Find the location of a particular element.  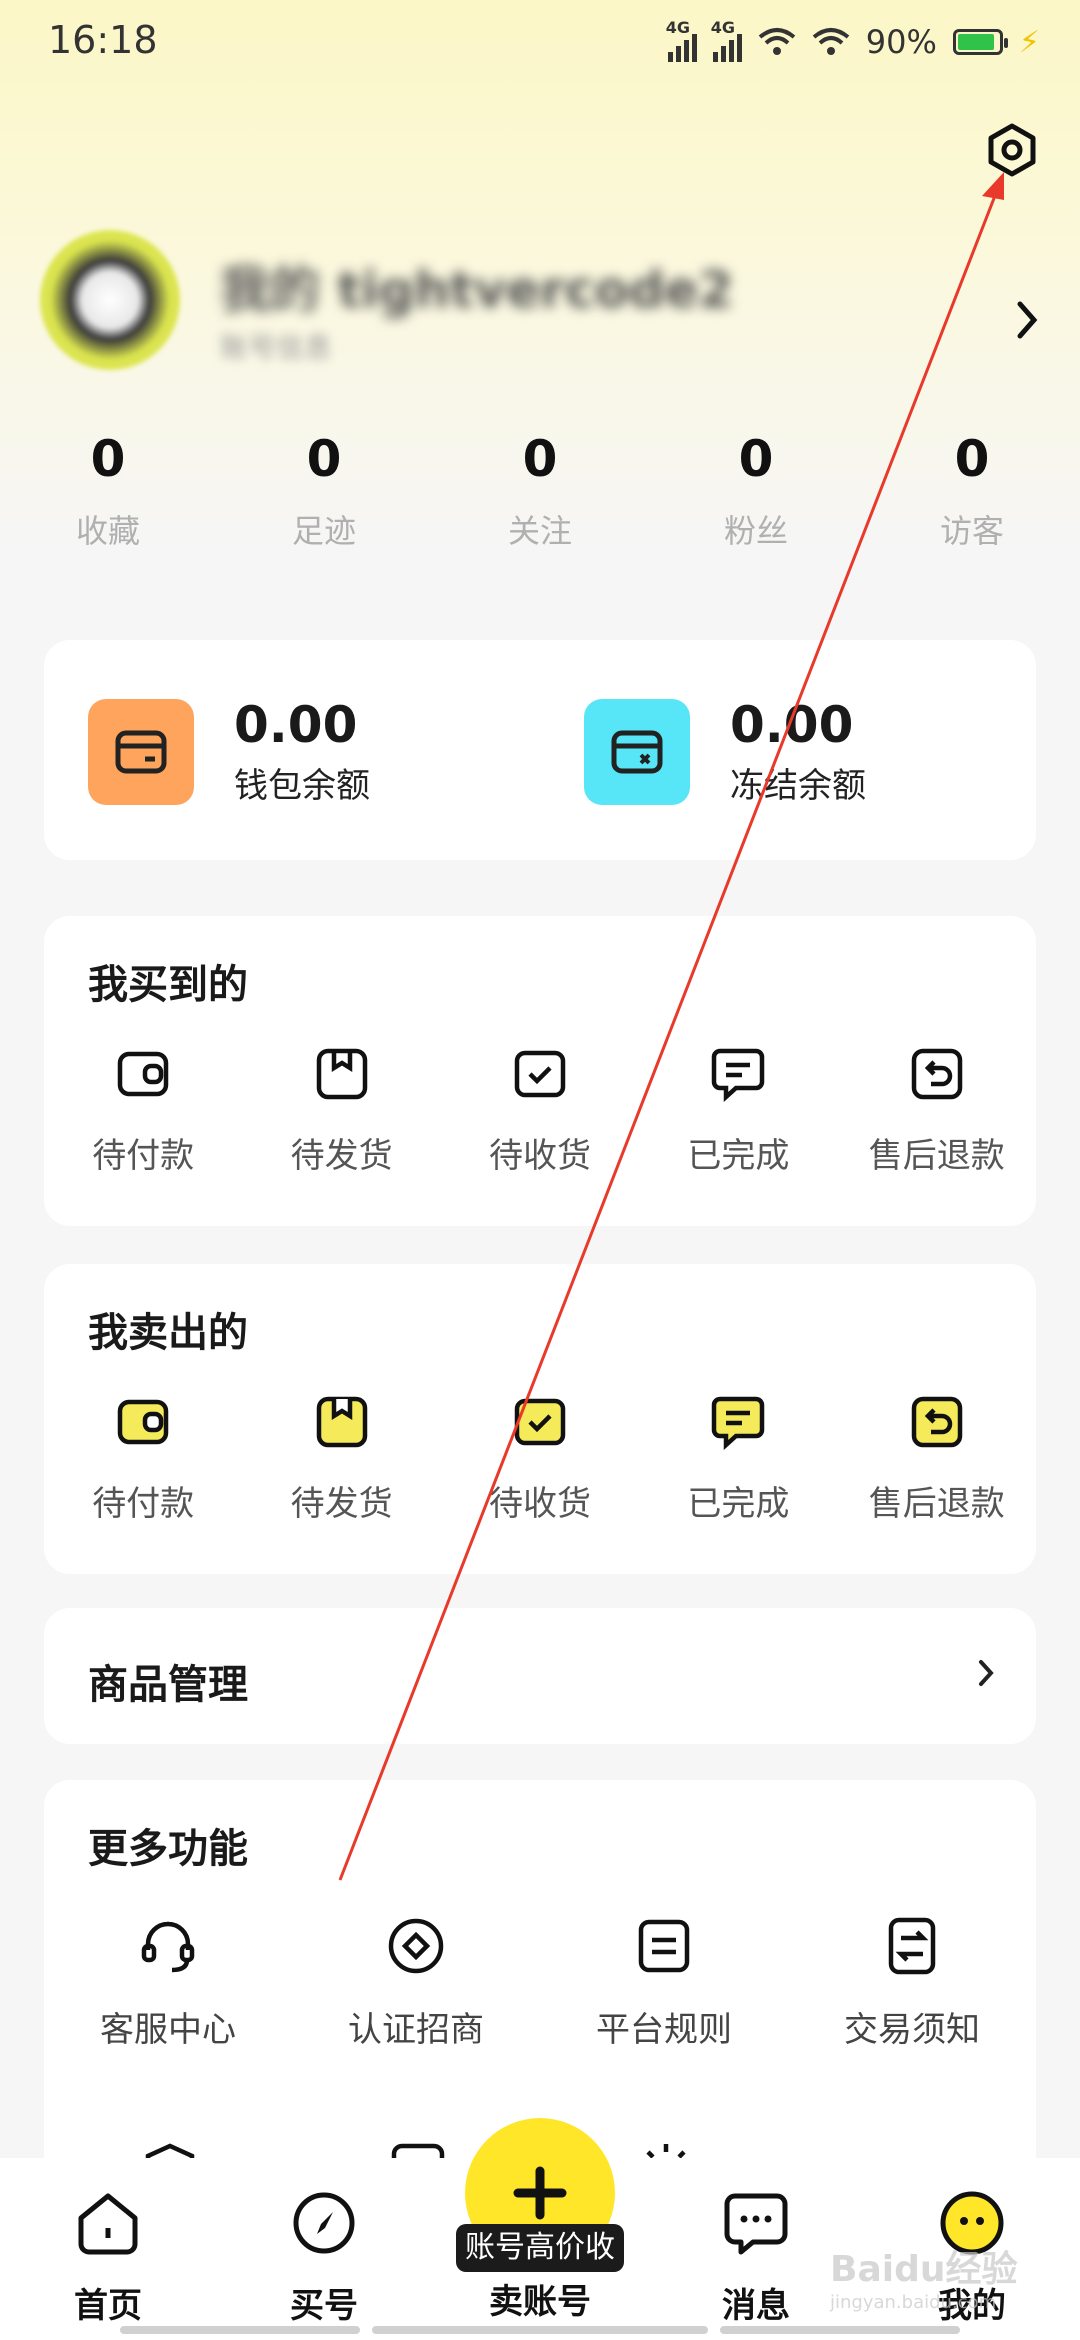

bought-pending-receipt: 待收货 is located at coordinates (540, 1111).